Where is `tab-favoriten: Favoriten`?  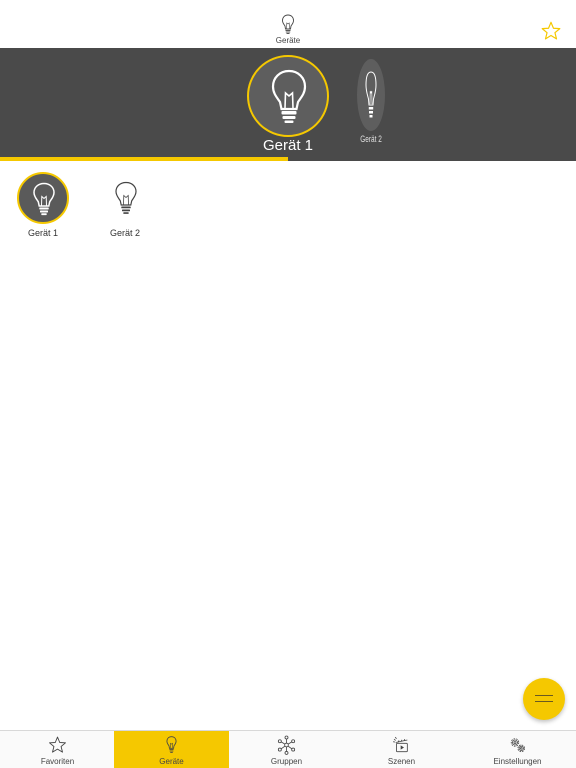 tab-favoriten: Favoriten is located at coordinates (57, 749).